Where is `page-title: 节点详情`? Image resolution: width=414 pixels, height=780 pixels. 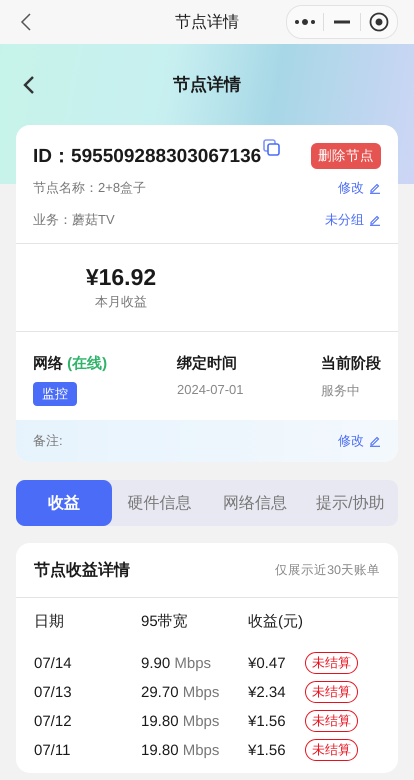 page-title: 节点详情 is located at coordinates (207, 84).